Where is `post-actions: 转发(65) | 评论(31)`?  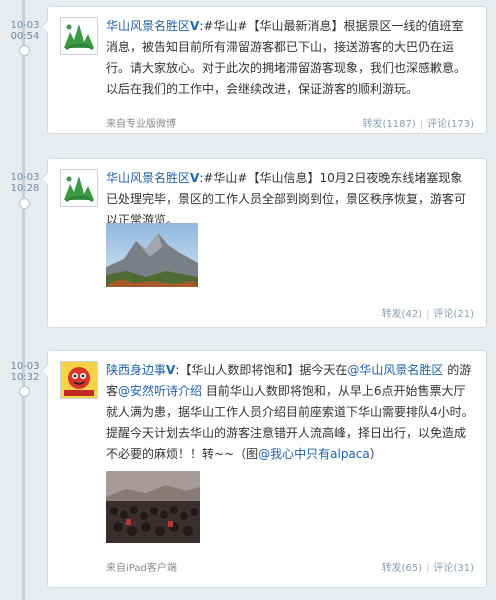
post-actions: 转发(65) | 评论(31) is located at coordinates (428, 566).